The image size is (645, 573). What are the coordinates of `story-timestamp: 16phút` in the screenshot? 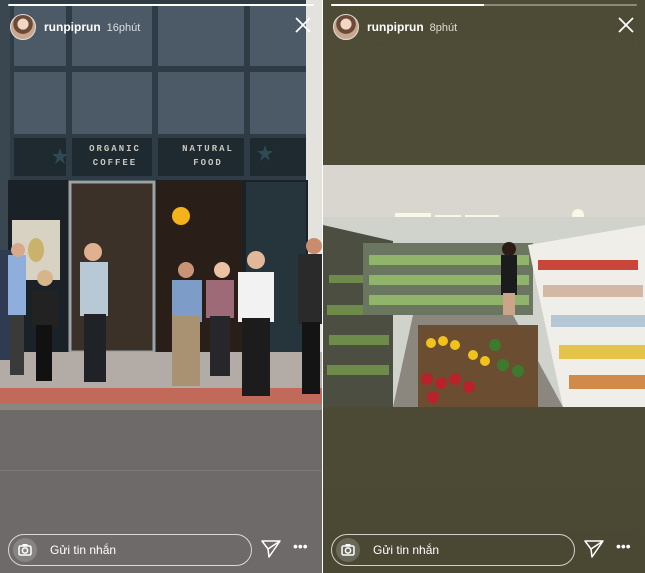 It's located at (123, 28).